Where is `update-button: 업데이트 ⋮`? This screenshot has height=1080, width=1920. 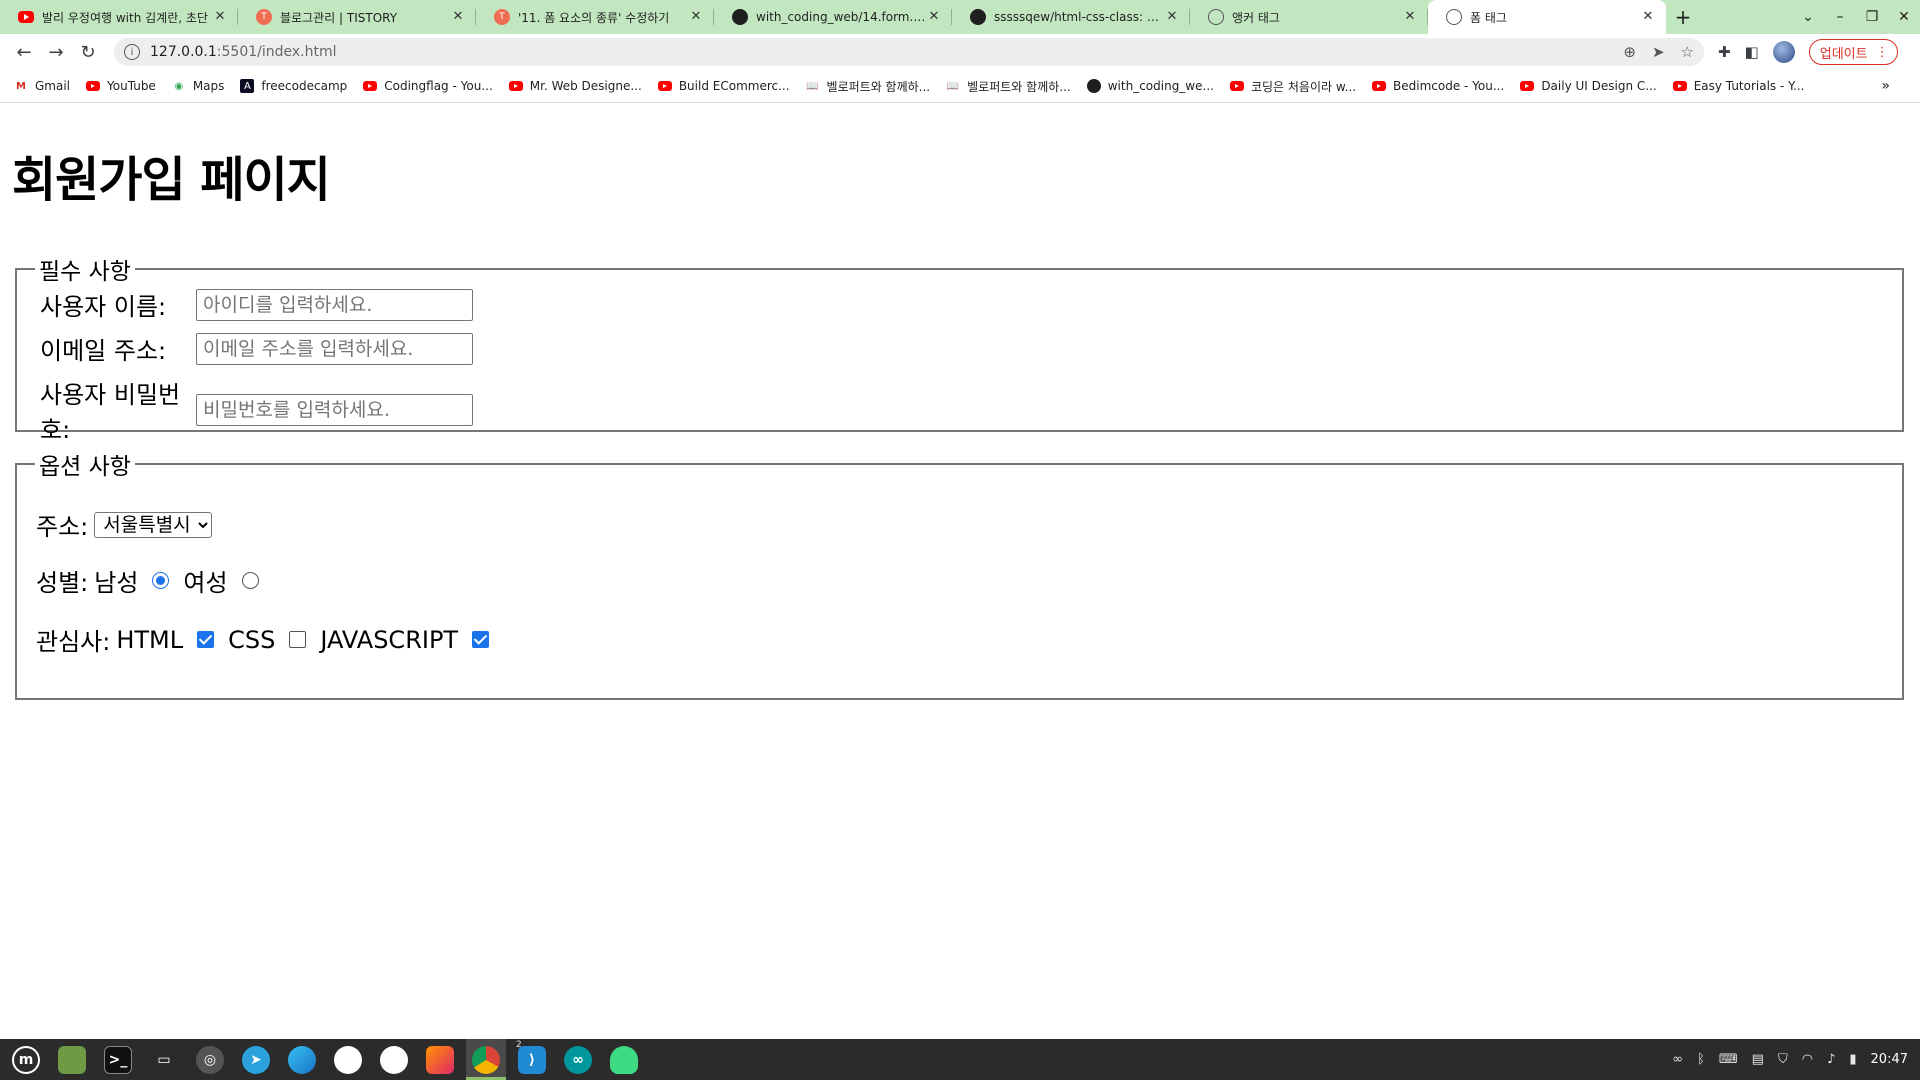 update-button: 업데이트 ⋮ is located at coordinates (1853, 52).